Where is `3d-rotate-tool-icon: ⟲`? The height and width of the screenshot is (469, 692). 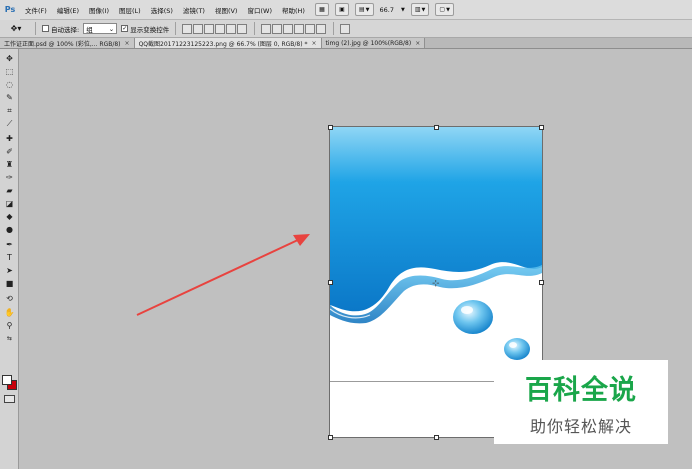
3d-rotate-tool-icon: ⟲ is located at coordinates (9, 298).